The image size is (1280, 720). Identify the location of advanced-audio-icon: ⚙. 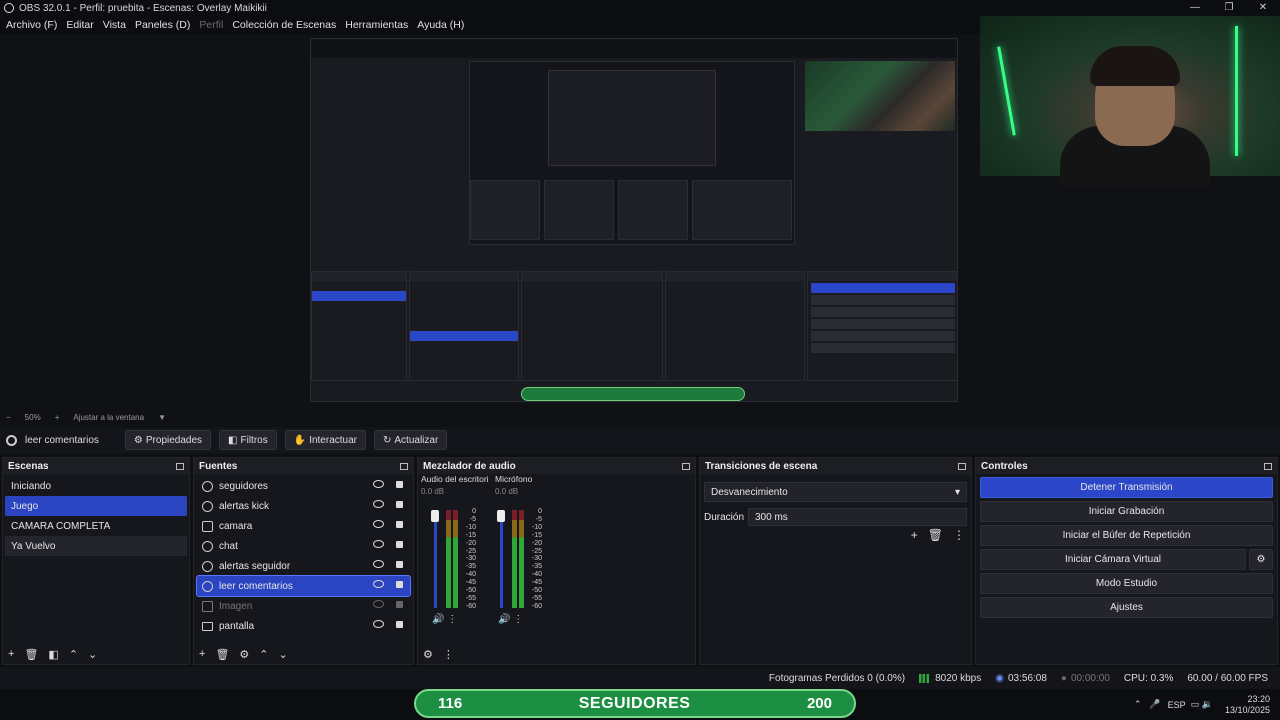
(428, 654).